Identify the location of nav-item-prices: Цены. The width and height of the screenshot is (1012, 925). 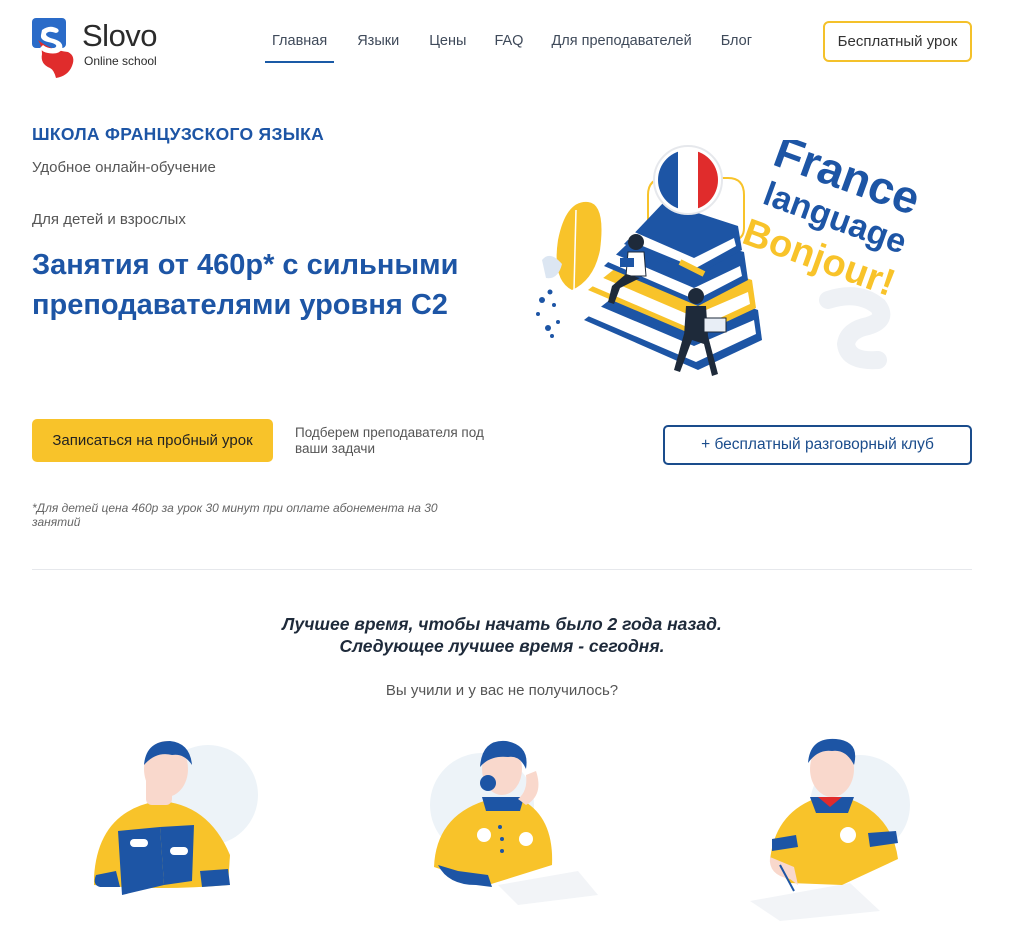
(447, 48).